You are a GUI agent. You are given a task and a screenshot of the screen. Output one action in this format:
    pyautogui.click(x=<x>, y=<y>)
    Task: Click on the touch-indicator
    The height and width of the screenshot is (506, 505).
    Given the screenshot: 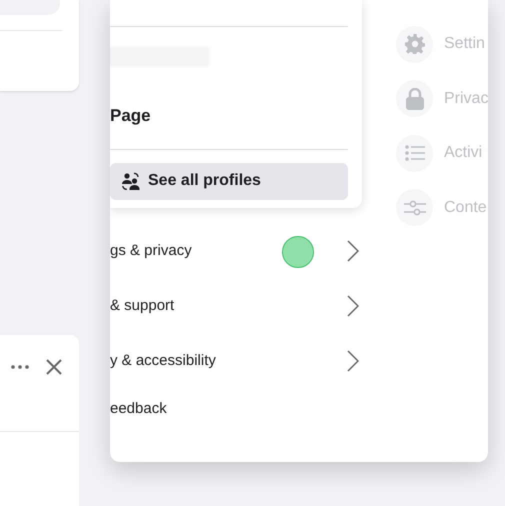 What is the action you would take?
    pyautogui.click(x=298, y=252)
    